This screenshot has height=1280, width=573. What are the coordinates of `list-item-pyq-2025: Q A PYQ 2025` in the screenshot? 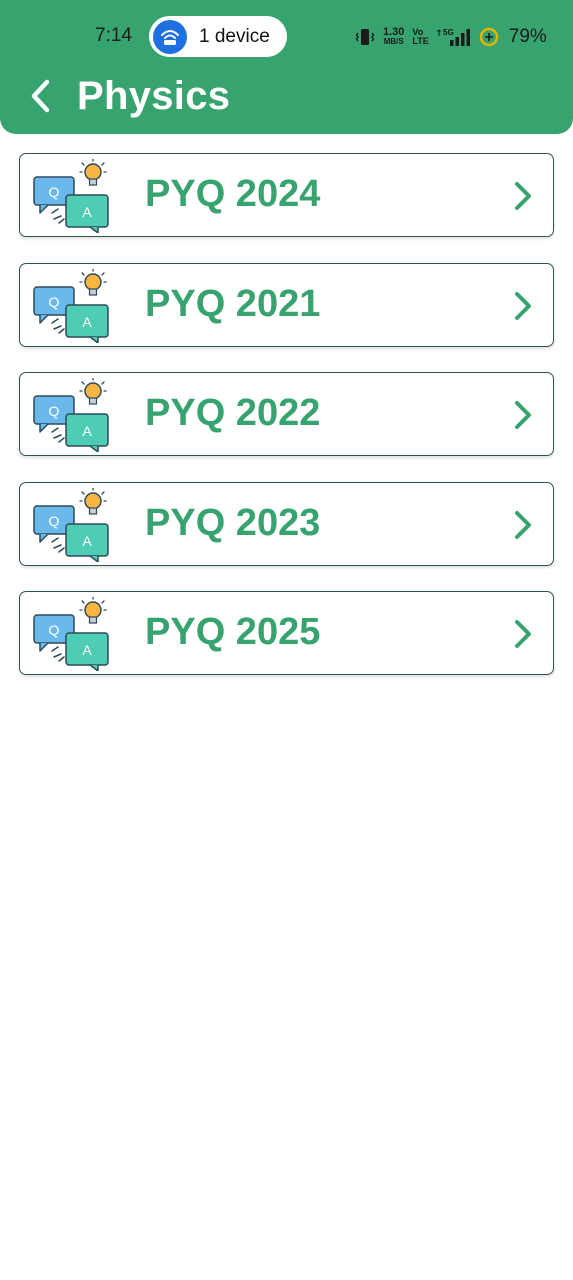 It's located at (286, 633).